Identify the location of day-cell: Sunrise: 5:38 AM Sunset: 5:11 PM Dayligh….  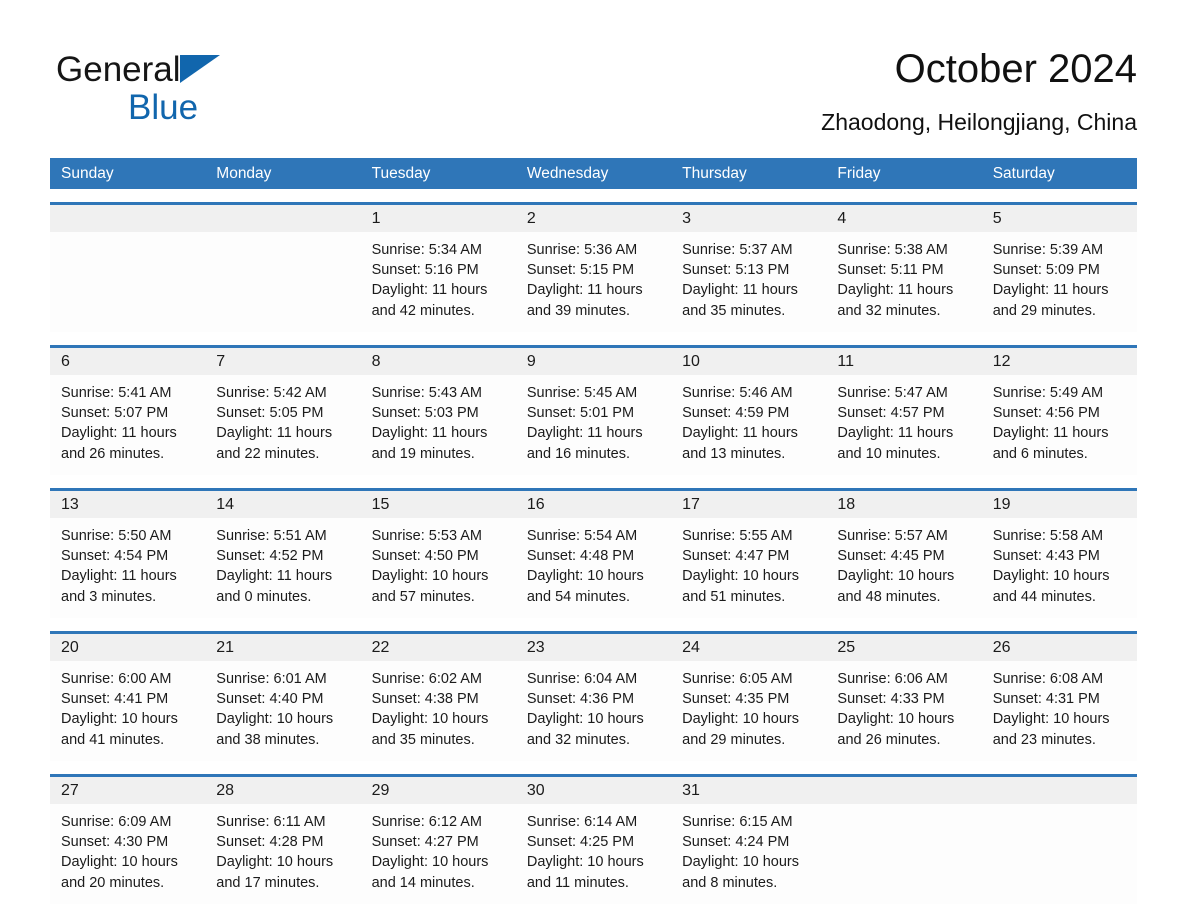
(903, 282).